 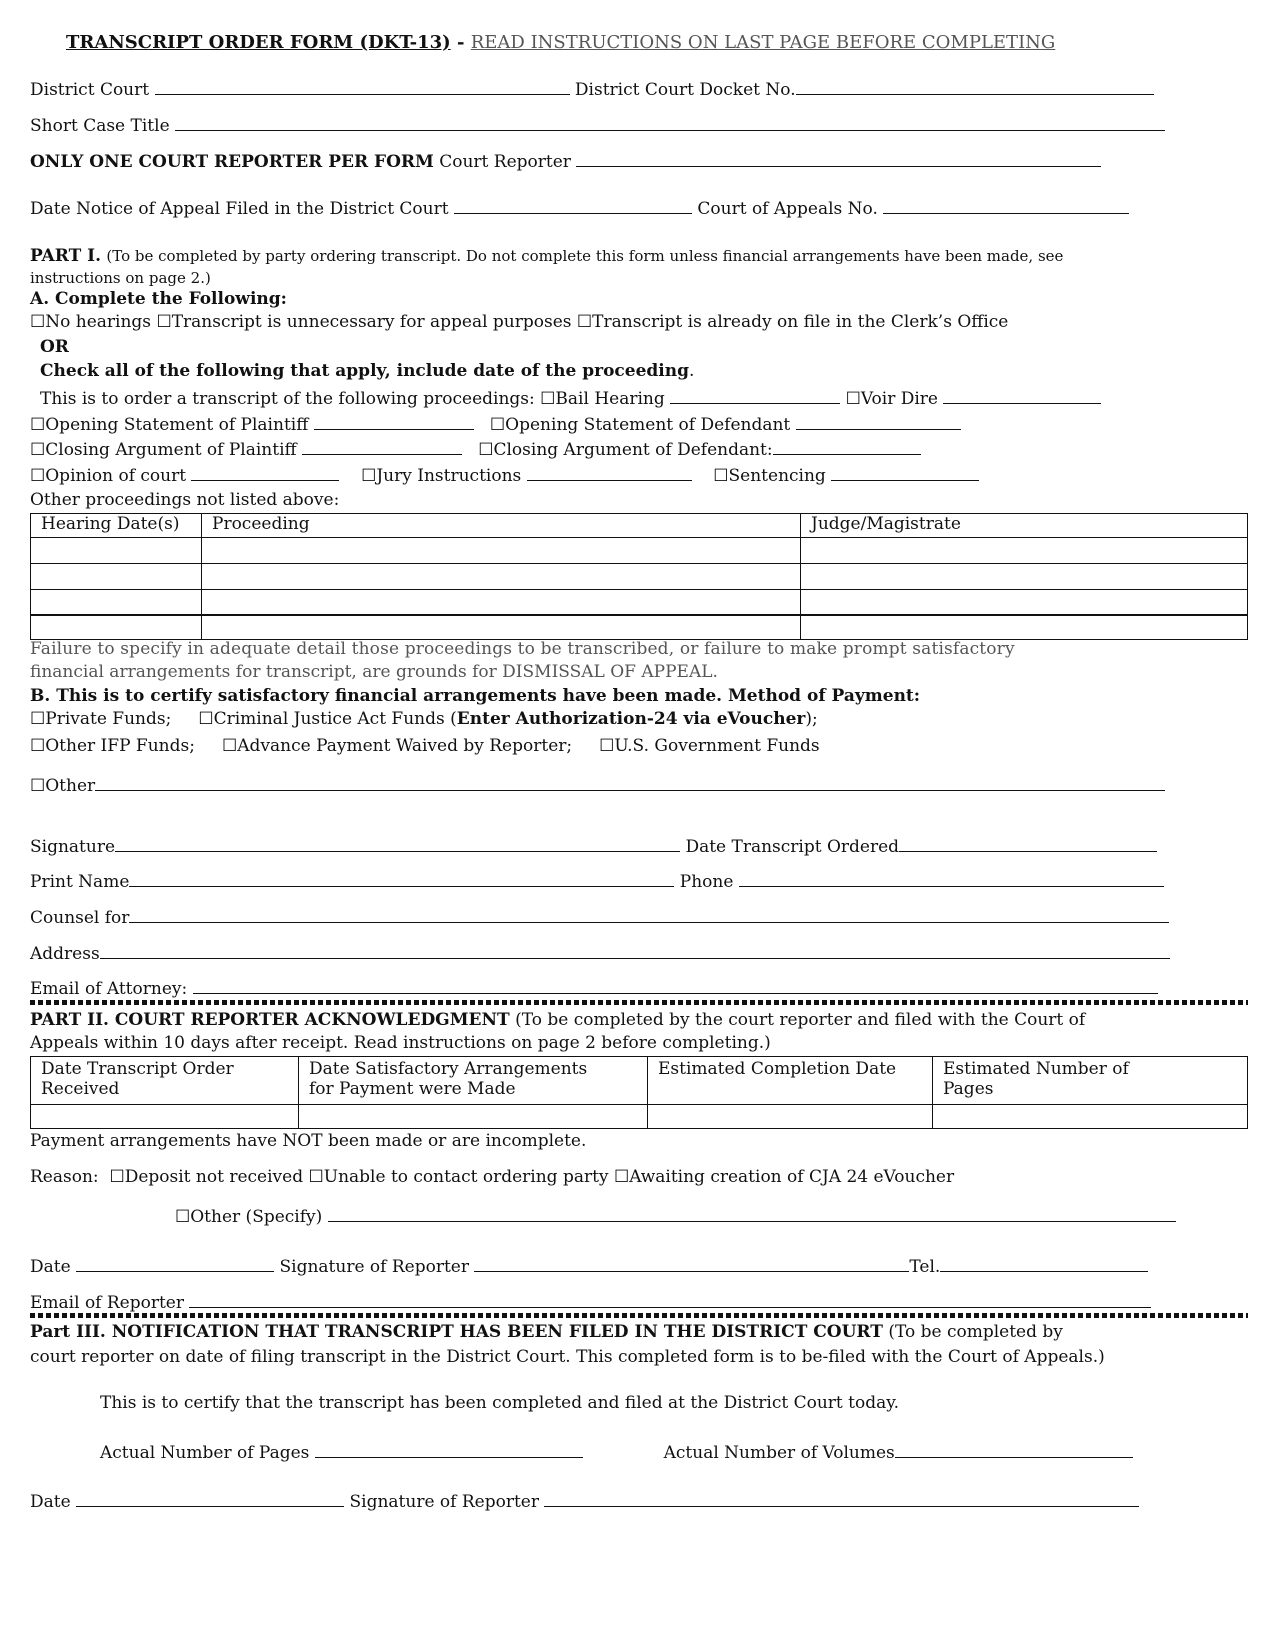 I want to click on opening-plaintiff-date-field, so click(x=393, y=421).